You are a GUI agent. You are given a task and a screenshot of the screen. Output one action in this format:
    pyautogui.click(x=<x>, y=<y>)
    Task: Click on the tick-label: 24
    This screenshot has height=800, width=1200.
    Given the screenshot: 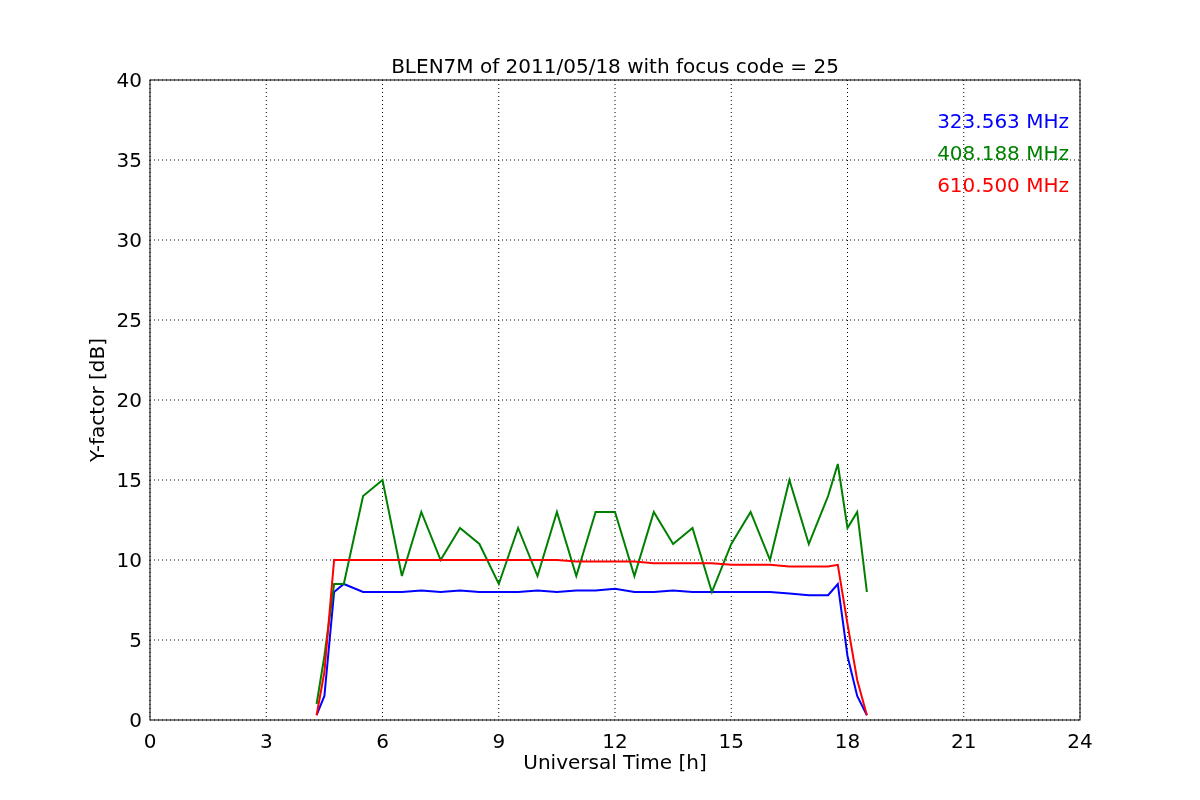 What is the action you would take?
    pyautogui.click(x=1080, y=741)
    